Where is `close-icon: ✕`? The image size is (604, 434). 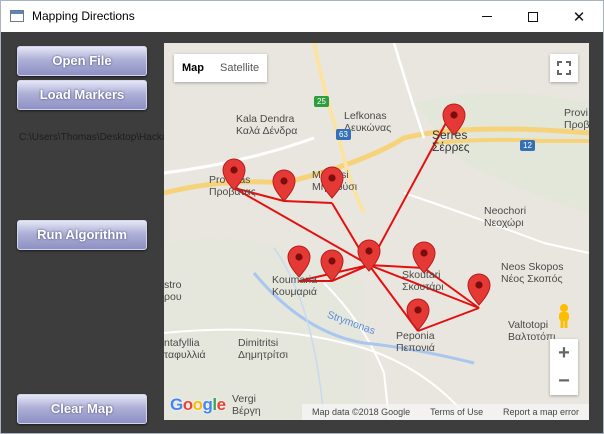 close-icon: ✕ is located at coordinates (579, 17).